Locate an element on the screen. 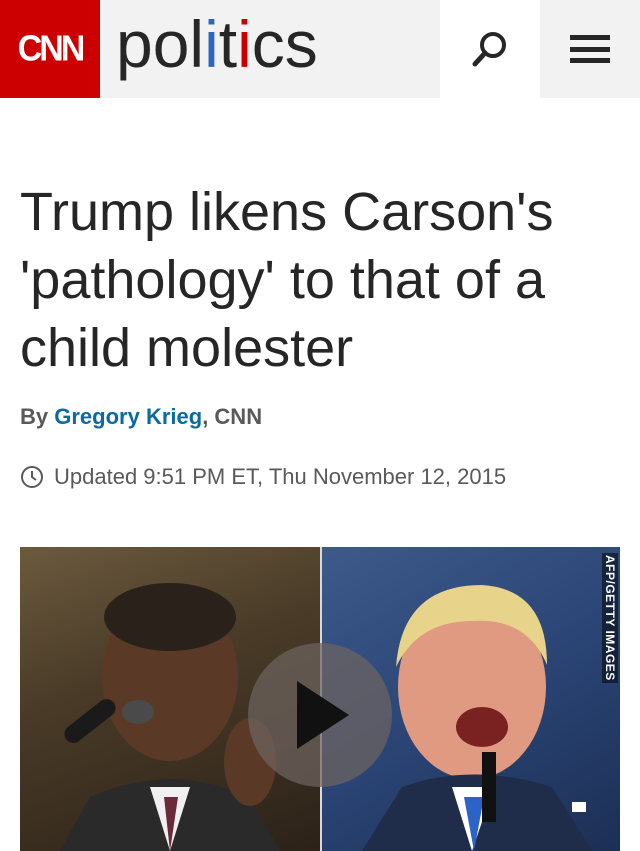 This screenshot has height=851, width=640. byline-prefix: By is located at coordinates (37, 416).